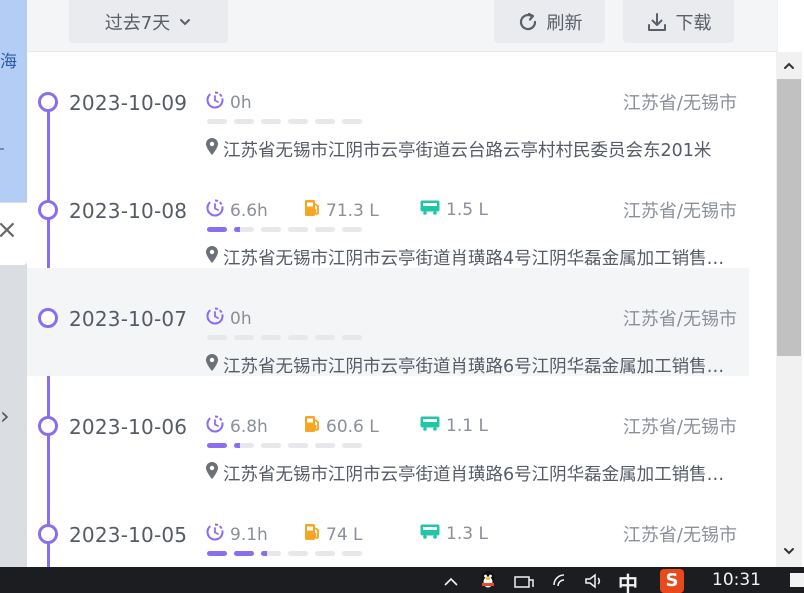 This screenshot has height=593, width=804. Describe the element at coordinates (482, 259) in the screenshot. I see `address-text: 江苏省无锡市江阴市云亭街道肖璜路4号江阴华磊金属加工销售有限公司` at that location.